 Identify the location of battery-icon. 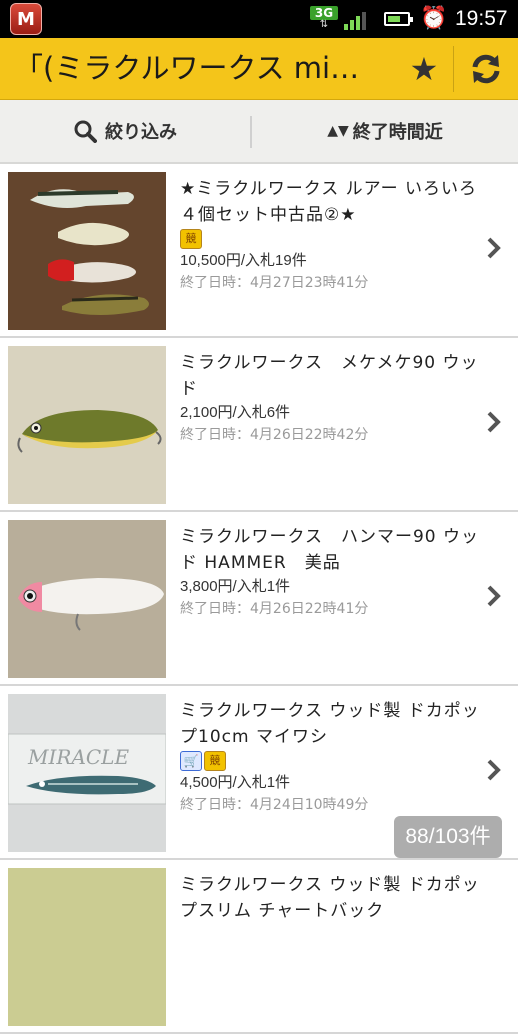
(398, 19).